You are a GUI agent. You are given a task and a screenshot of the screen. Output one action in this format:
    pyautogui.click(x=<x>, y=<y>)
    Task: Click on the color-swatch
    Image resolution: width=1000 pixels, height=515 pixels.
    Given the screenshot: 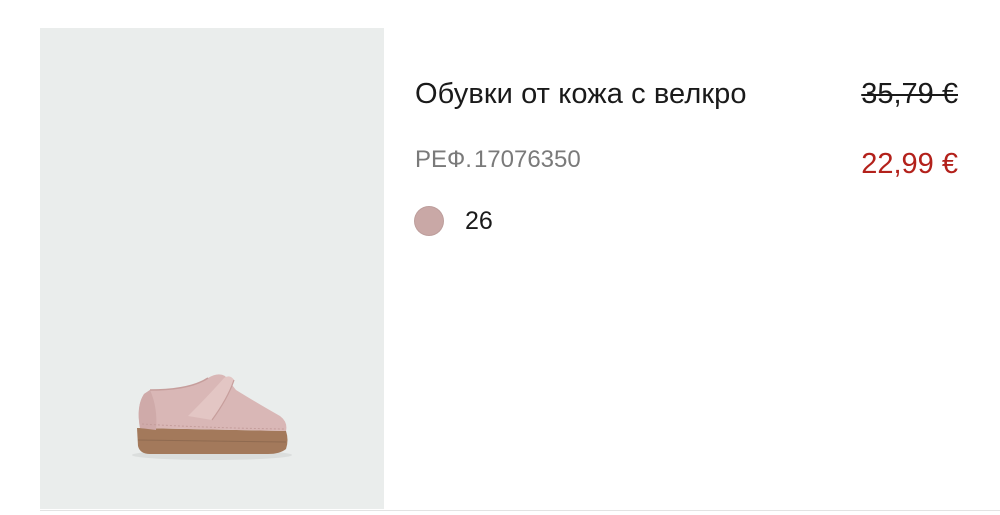 What is the action you would take?
    pyautogui.click(x=429, y=221)
    